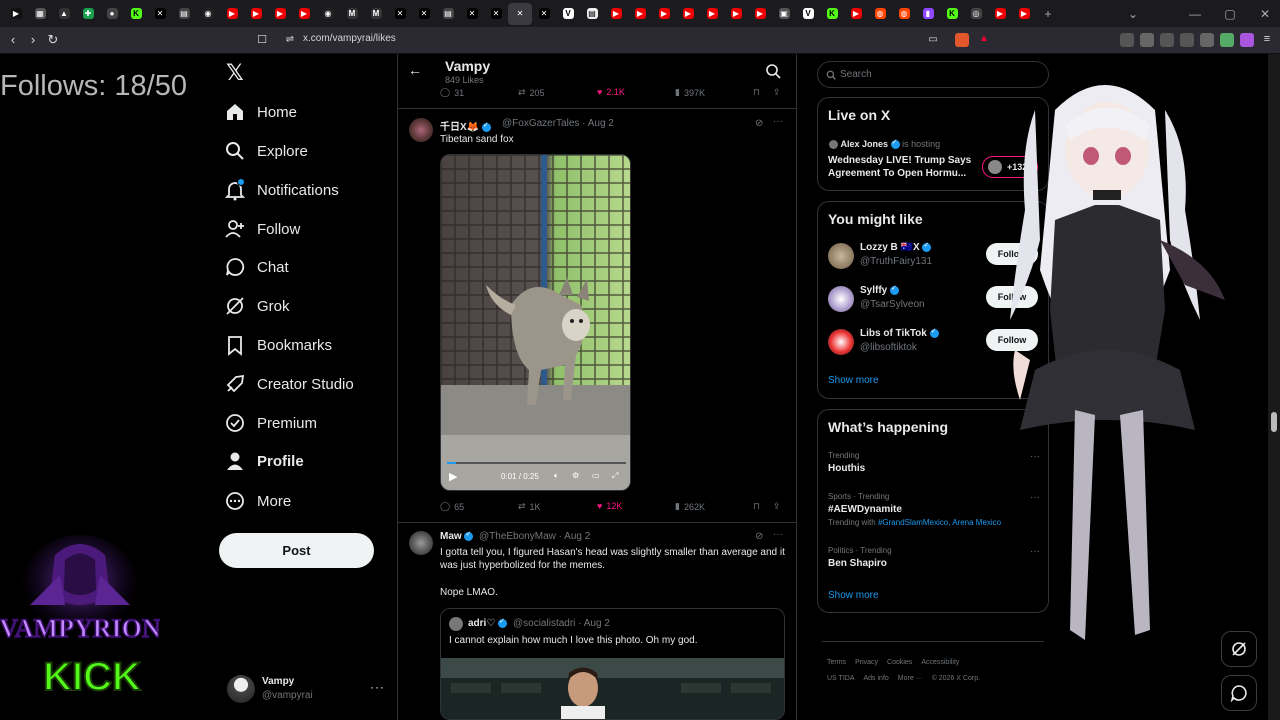 The height and width of the screenshot is (720, 1280). Describe the element at coordinates (556, 476) in the screenshot. I see `volume-icon: 🔈︎` at that location.